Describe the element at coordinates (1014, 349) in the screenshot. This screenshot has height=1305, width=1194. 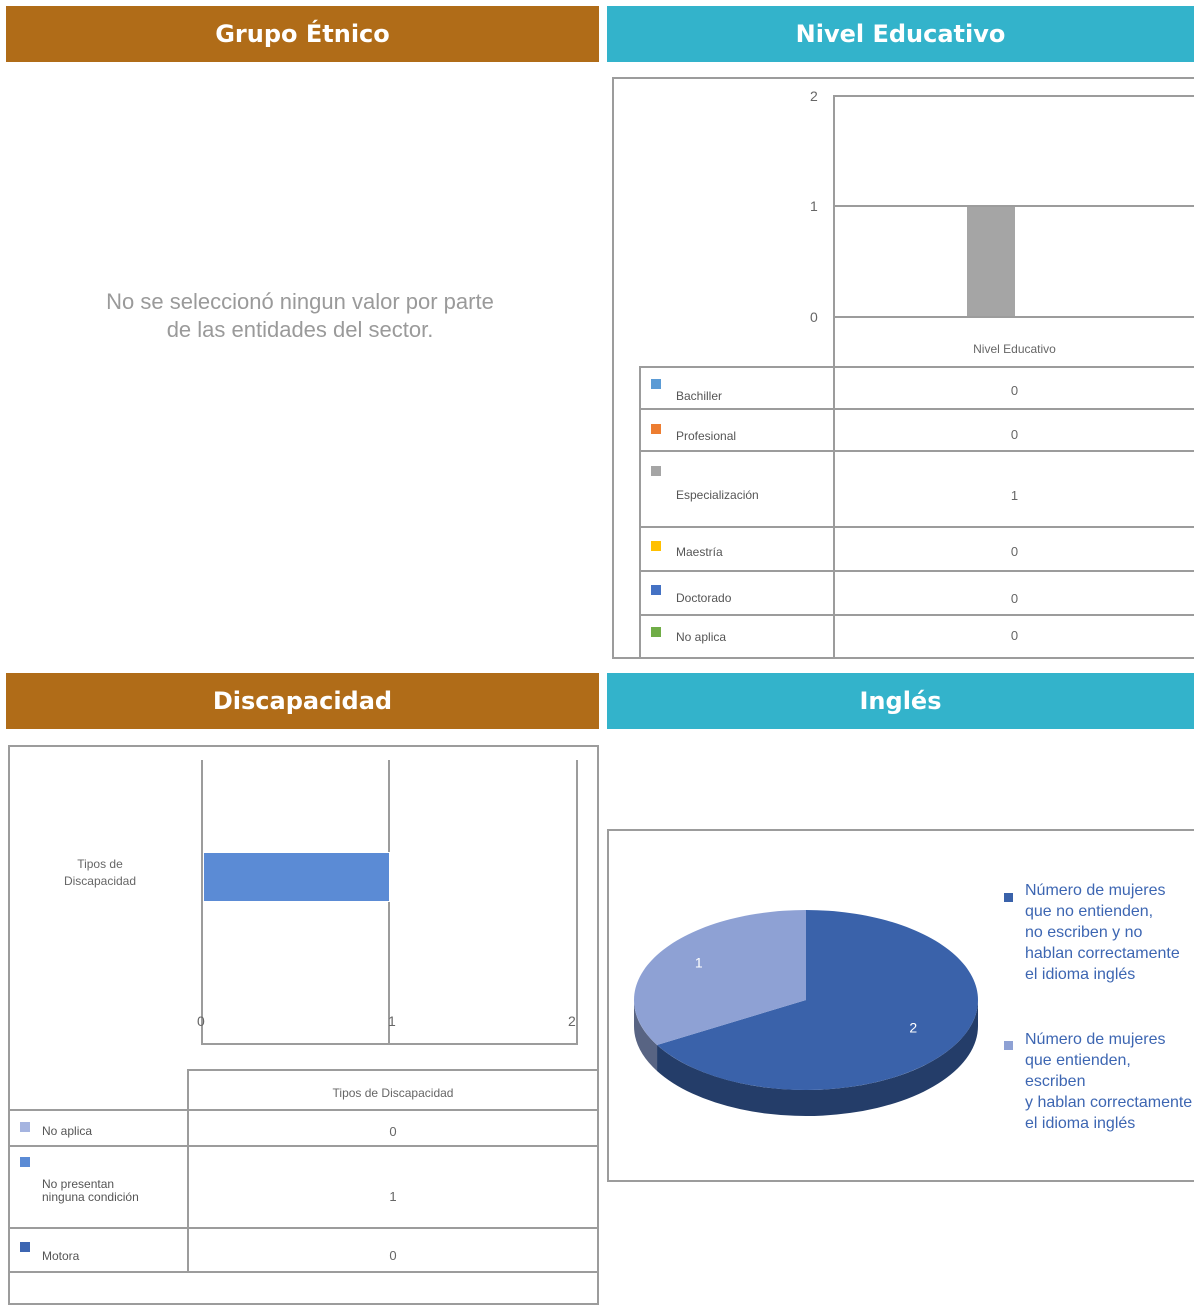
I see `nivel-category-label: Nivel Educativo` at that location.